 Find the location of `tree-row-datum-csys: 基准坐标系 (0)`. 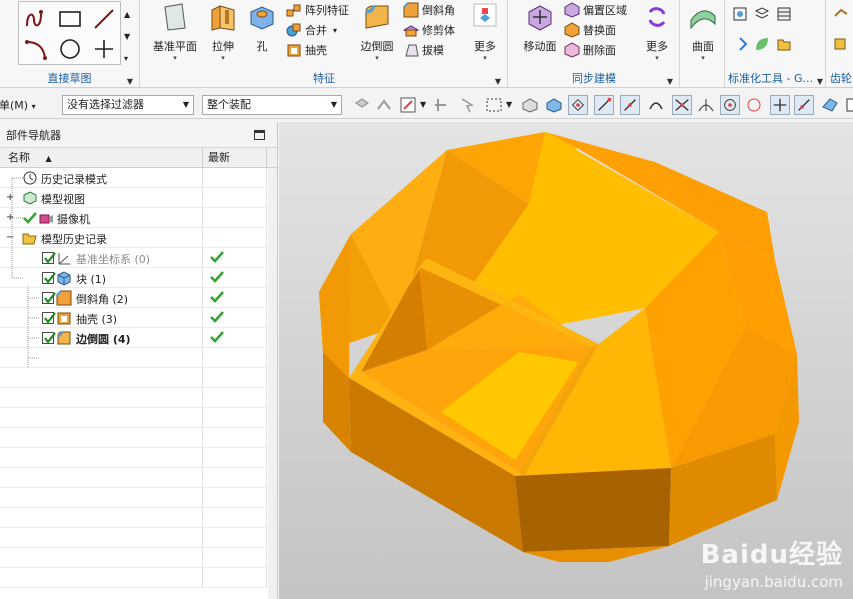

tree-row-datum-csys: 基准坐标系 (0) is located at coordinates (138, 258).